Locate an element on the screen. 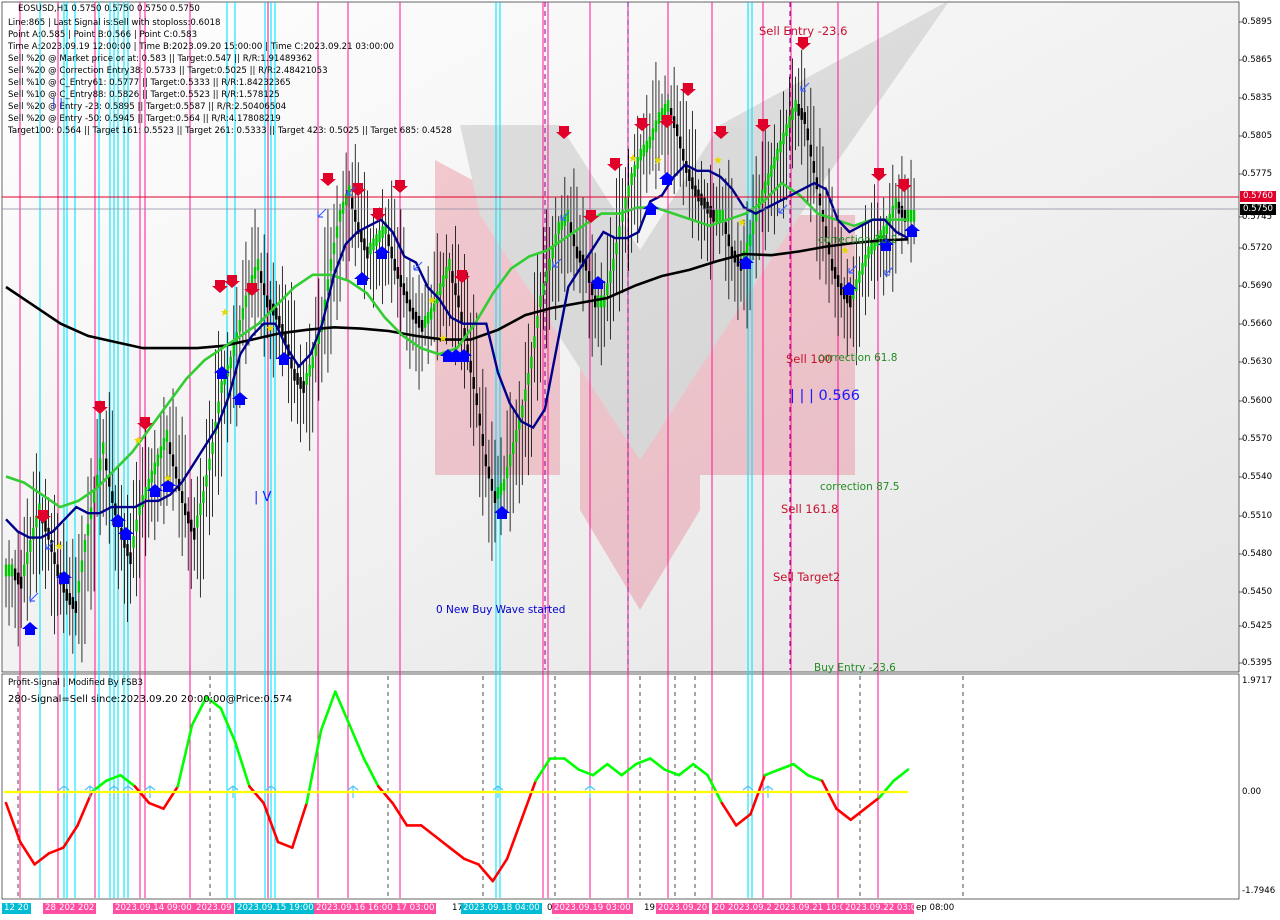 This screenshot has width=1280, height=920. y-tick-label: 0.5835 is located at coordinates (1257, 98).